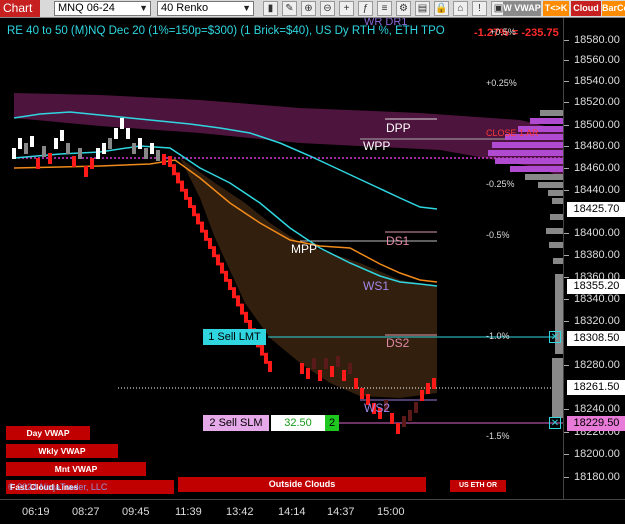 The image size is (625, 524). I want to click on price-tag: 18229.50, so click(596, 423).